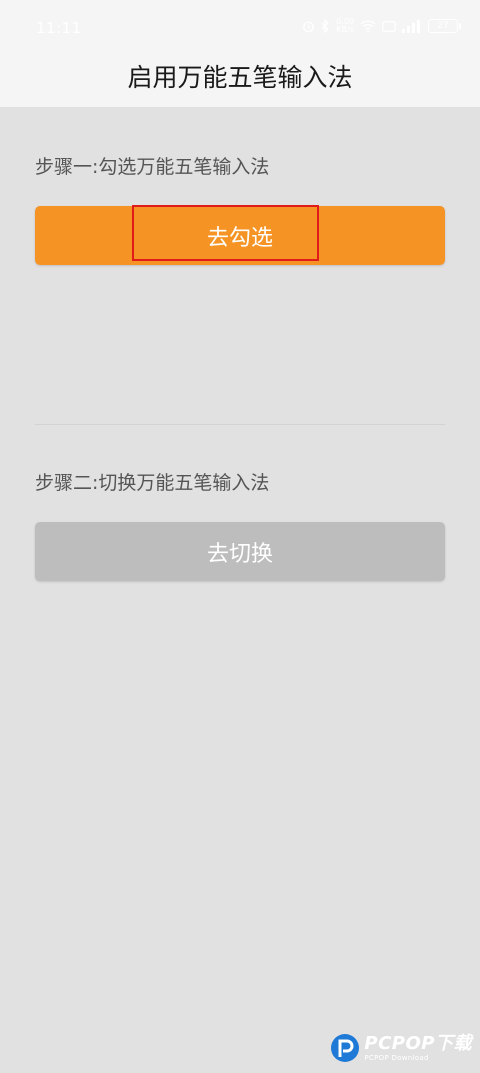  What do you see at coordinates (444, 26) in the screenshot?
I see `battery-icon: 27` at bounding box center [444, 26].